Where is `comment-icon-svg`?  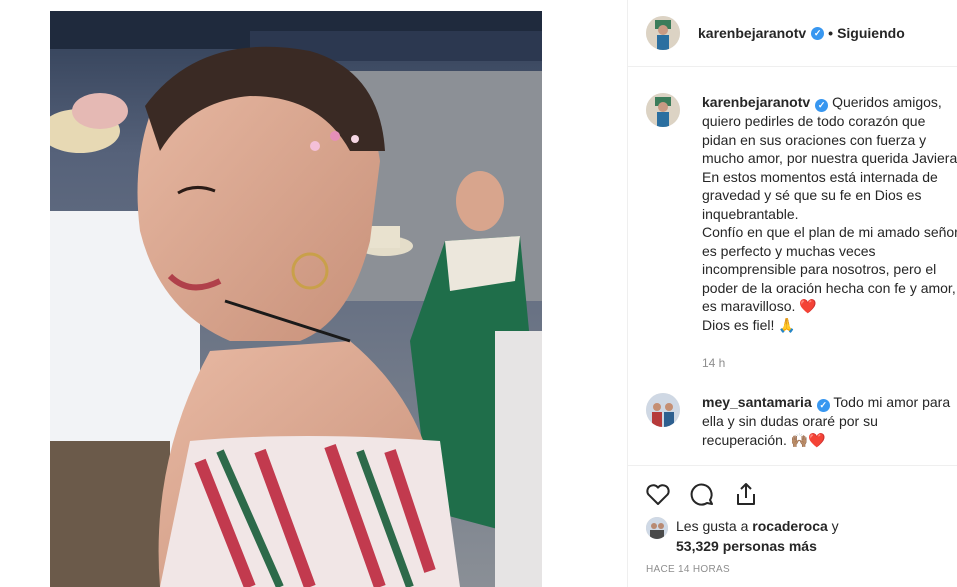
comment-icon-svg is located at coordinates (701, 494).